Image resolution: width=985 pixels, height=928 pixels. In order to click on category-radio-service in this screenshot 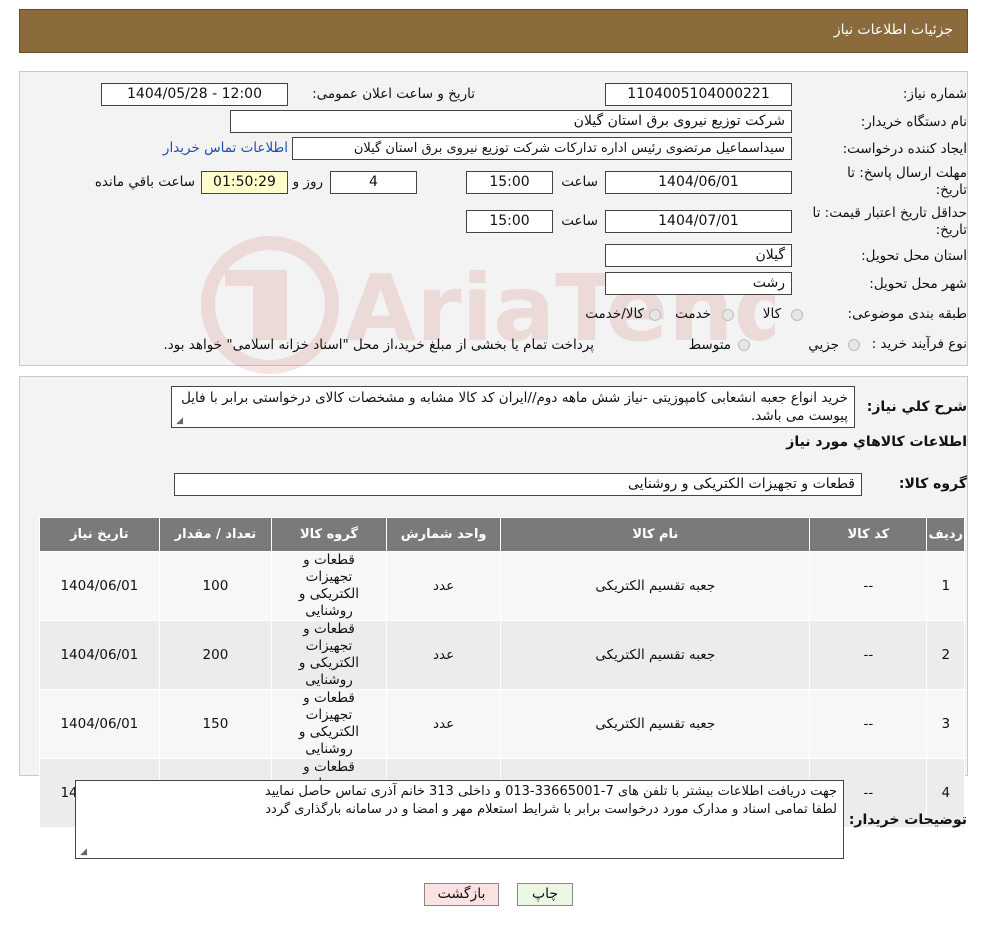, I will do `click(728, 315)`.